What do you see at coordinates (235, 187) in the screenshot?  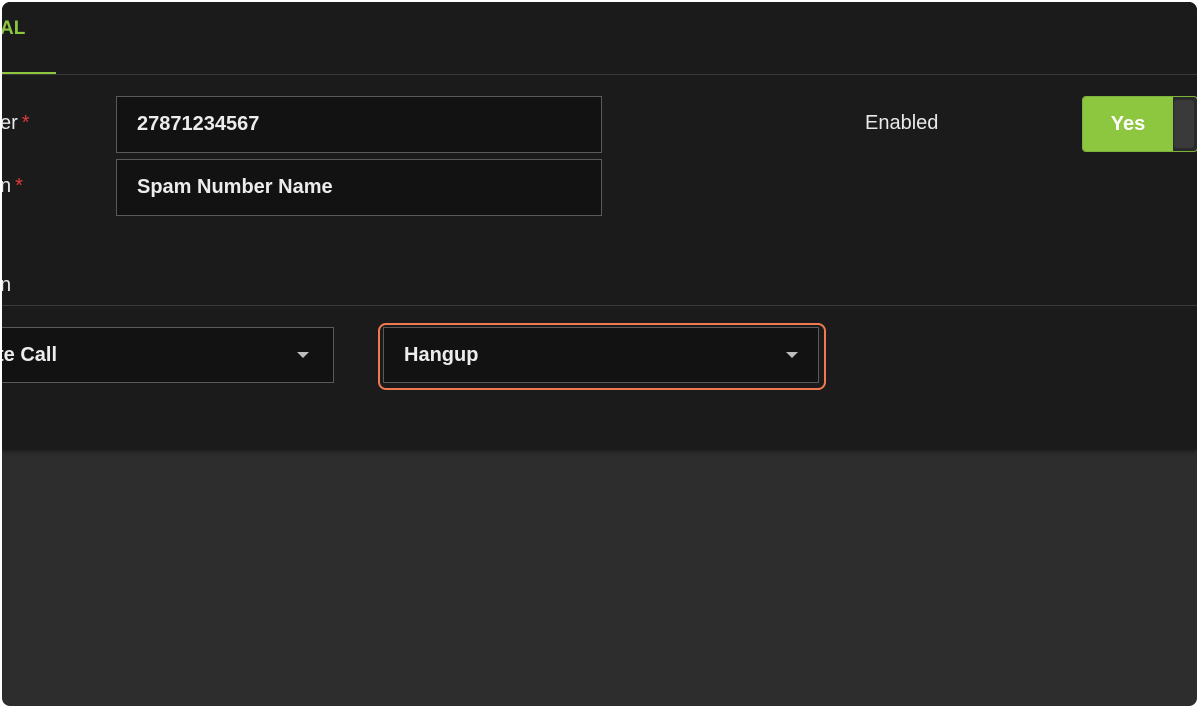 I see `name-field-value: Spam Number Name` at bounding box center [235, 187].